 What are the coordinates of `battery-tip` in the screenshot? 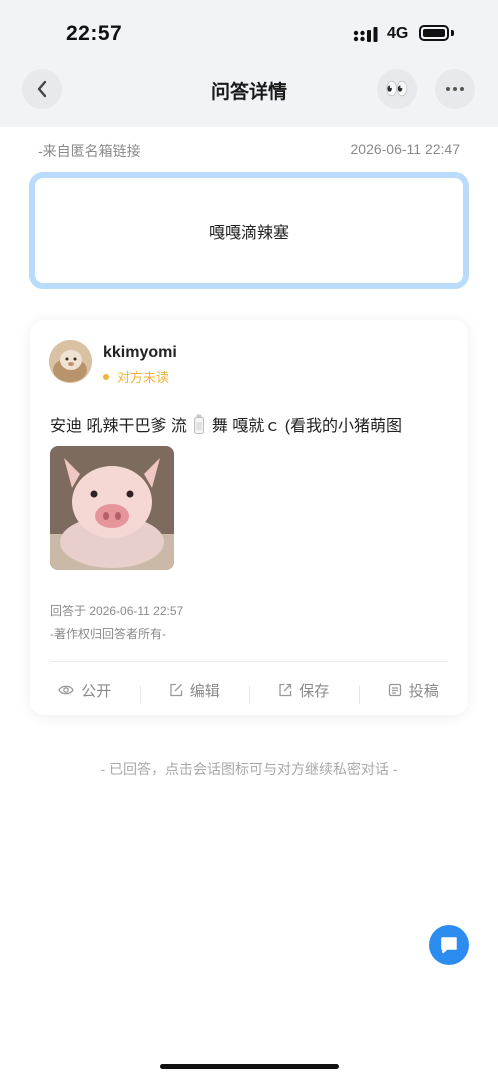 It's located at (452, 33).